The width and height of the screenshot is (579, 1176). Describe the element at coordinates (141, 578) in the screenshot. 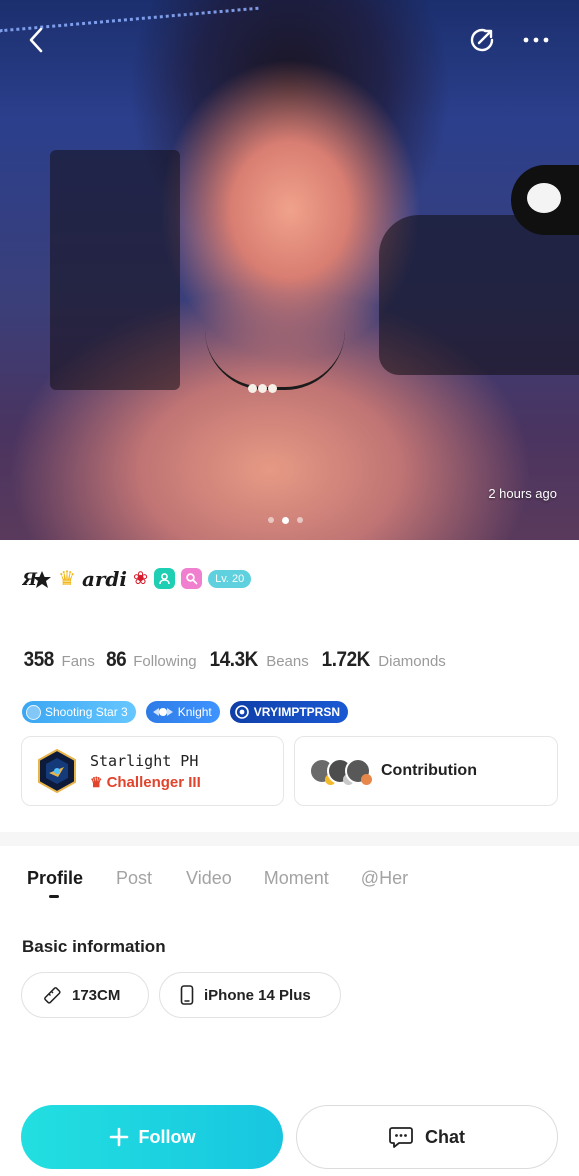

I see `rose-icon: ❀` at that location.